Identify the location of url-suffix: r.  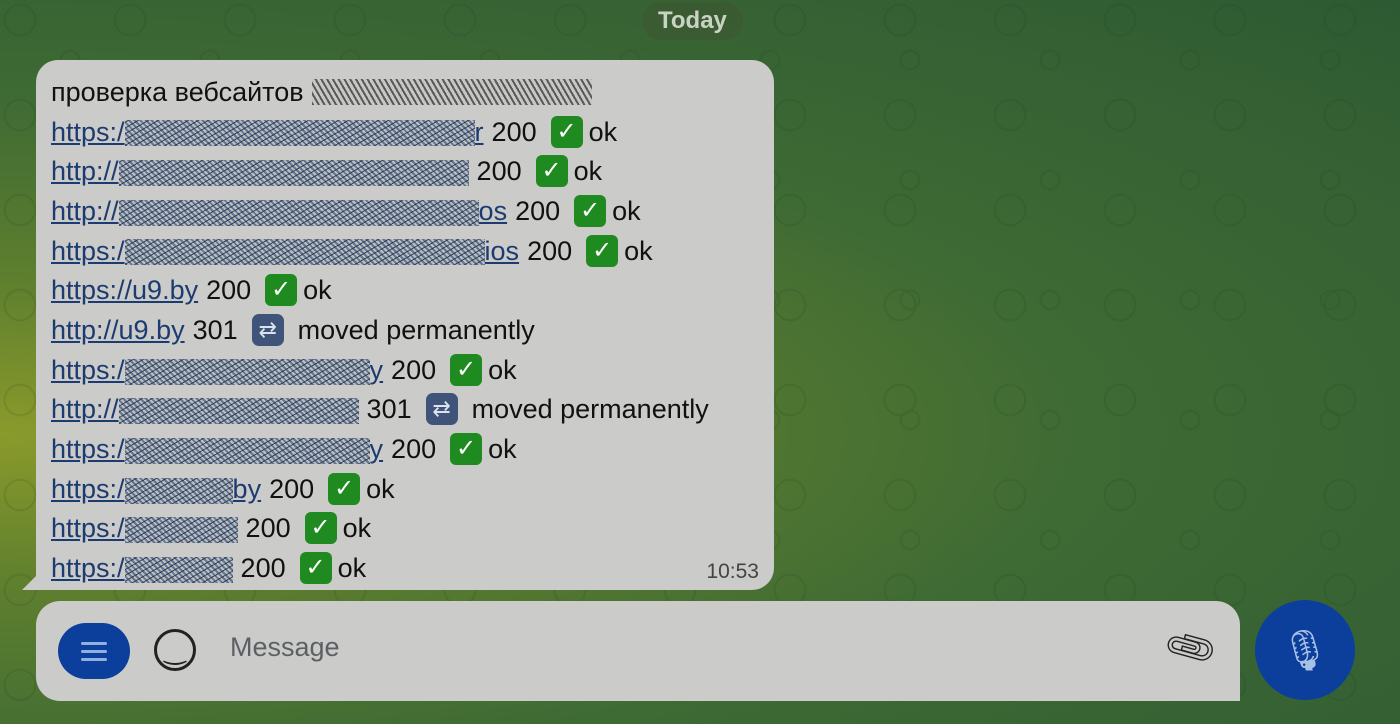
(479, 131).